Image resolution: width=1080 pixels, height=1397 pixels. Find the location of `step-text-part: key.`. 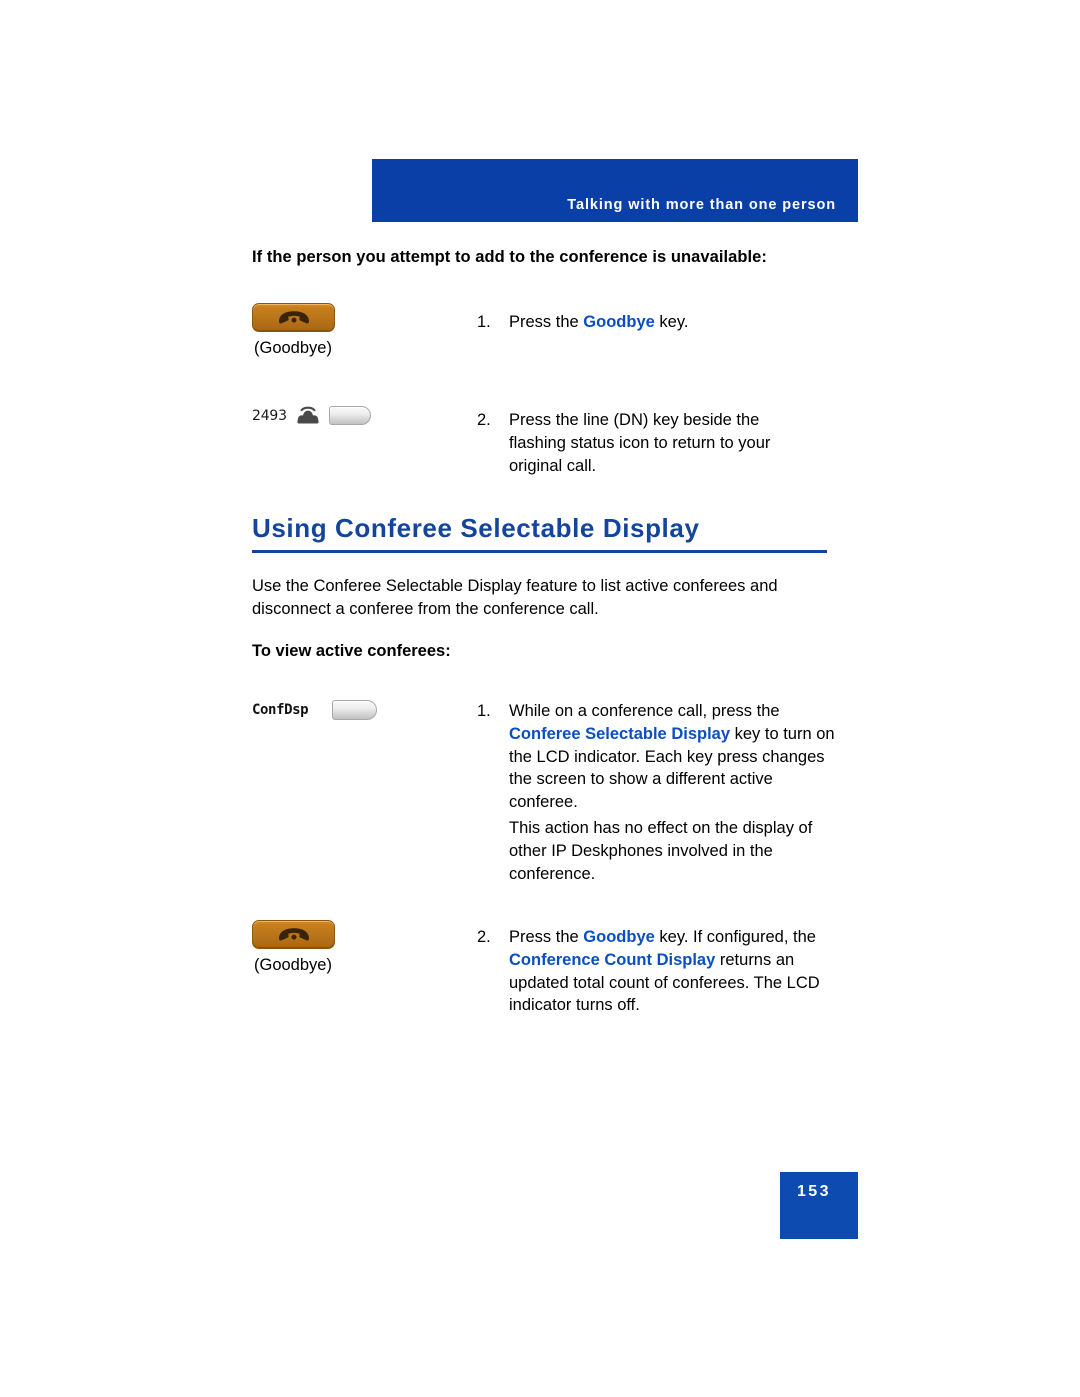

step-text-part: key. is located at coordinates (671, 322).